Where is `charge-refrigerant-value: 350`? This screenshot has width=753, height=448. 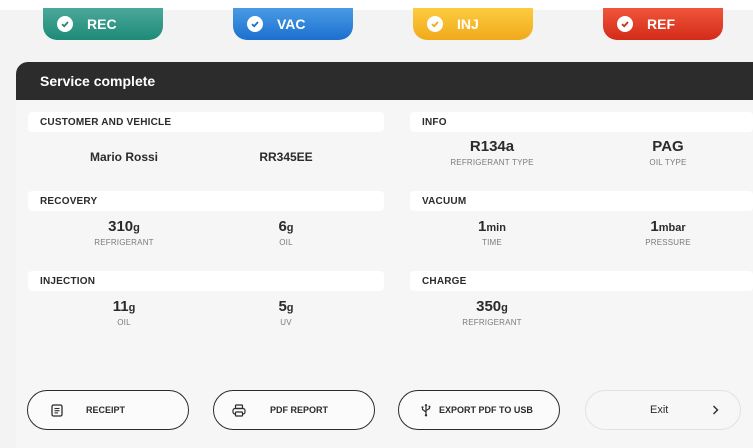 charge-refrigerant-value: 350 is located at coordinates (489, 306).